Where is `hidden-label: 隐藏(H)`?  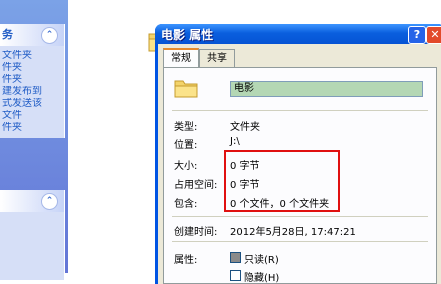 hidden-label: 隐藏(H) is located at coordinates (261, 276).